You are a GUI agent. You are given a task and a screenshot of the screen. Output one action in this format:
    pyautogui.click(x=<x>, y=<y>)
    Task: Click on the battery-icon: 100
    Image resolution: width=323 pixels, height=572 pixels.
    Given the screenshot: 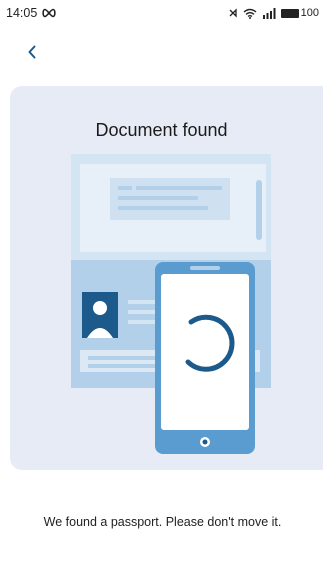 What is the action you would take?
    pyautogui.click(x=299, y=13)
    